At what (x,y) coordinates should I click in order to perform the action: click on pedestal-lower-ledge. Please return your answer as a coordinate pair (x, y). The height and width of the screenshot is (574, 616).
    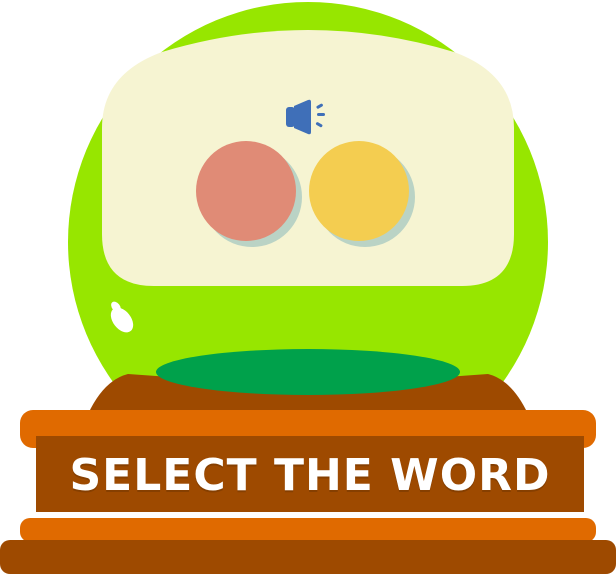
    Looking at the image, I should click on (308, 530).